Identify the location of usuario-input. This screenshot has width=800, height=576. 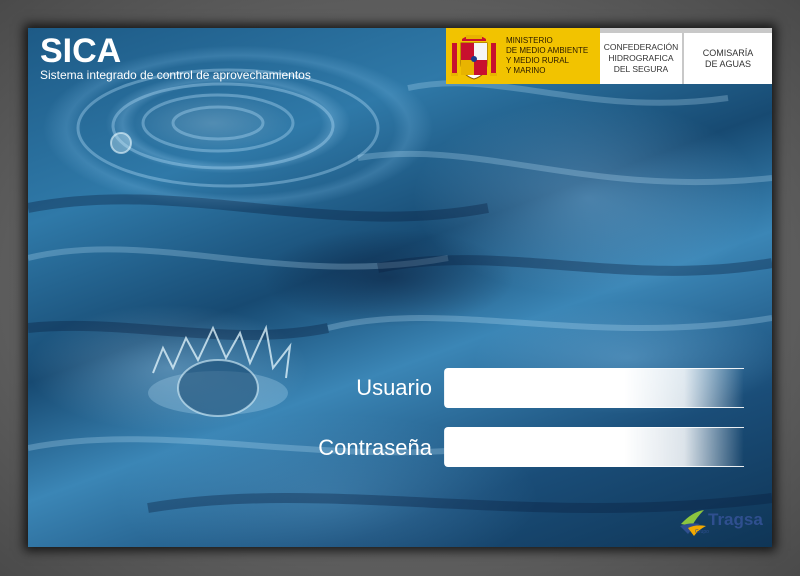
(594, 388).